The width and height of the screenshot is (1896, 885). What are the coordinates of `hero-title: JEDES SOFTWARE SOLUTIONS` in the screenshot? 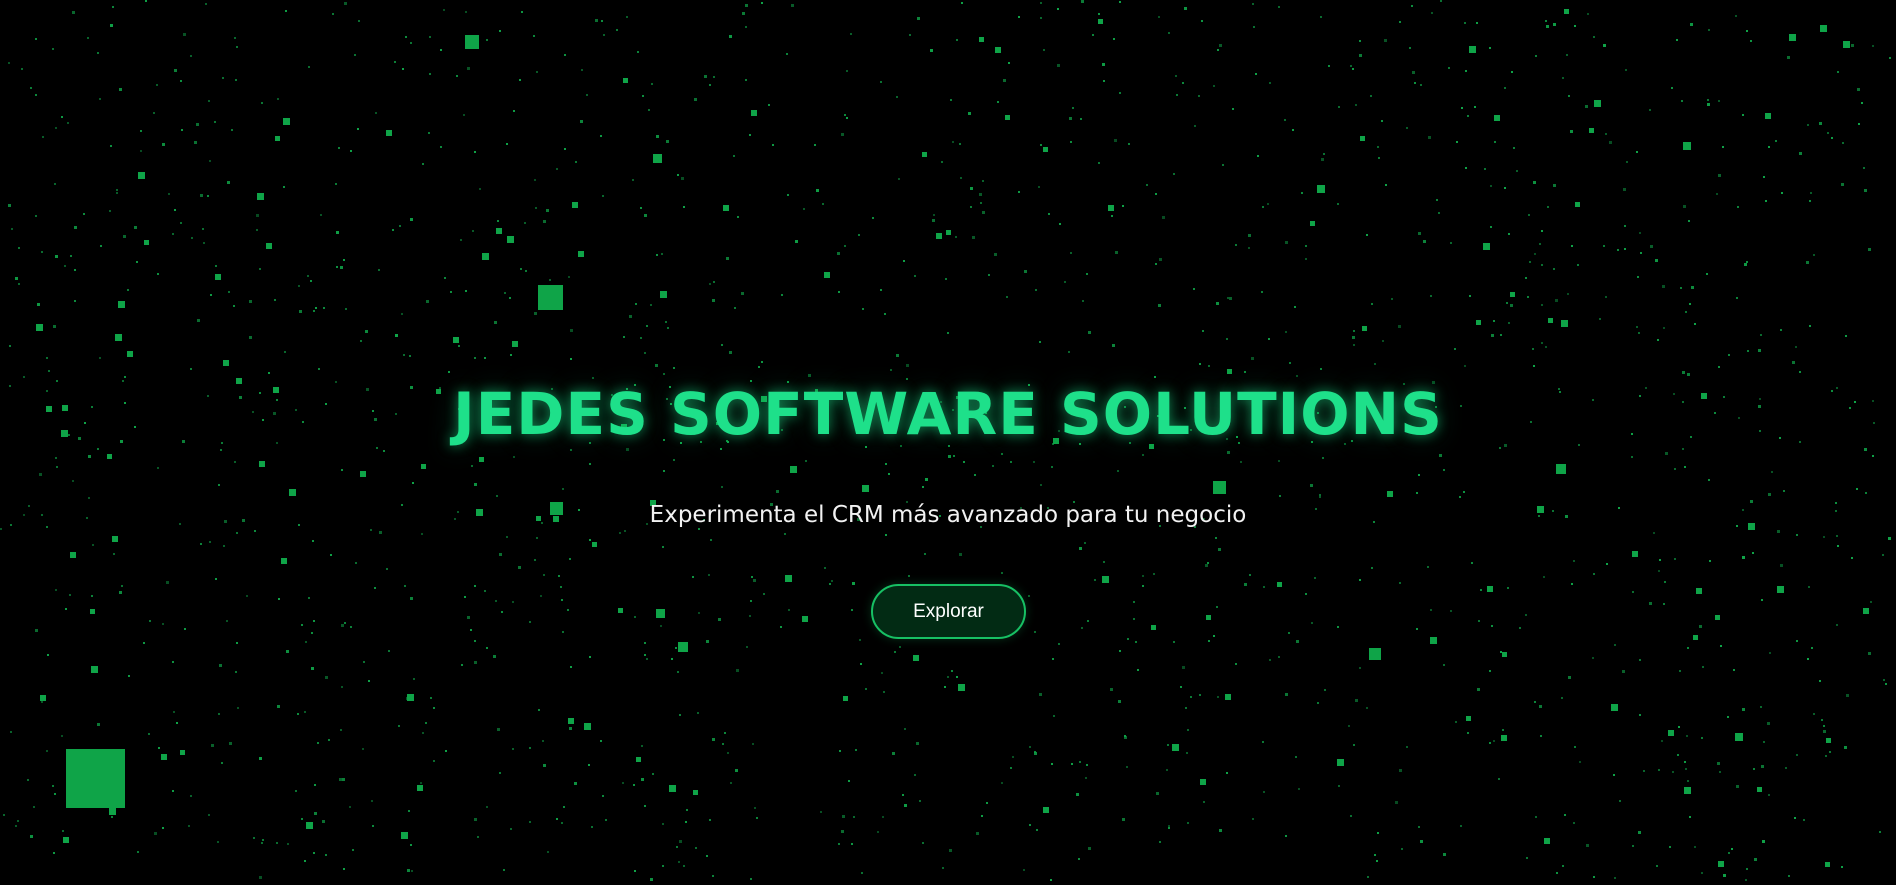 It's located at (948, 414).